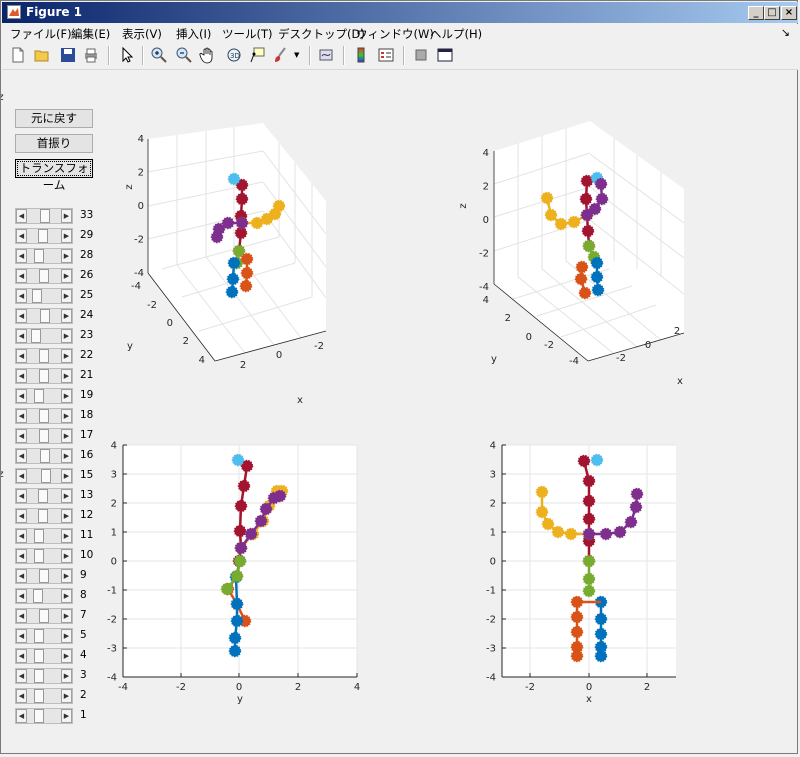 This screenshot has width=800, height=757. What do you see at coordinates (491, 649) in the screenshot?
I see `y-tick-label: -3` at bounding box center [491, 649].